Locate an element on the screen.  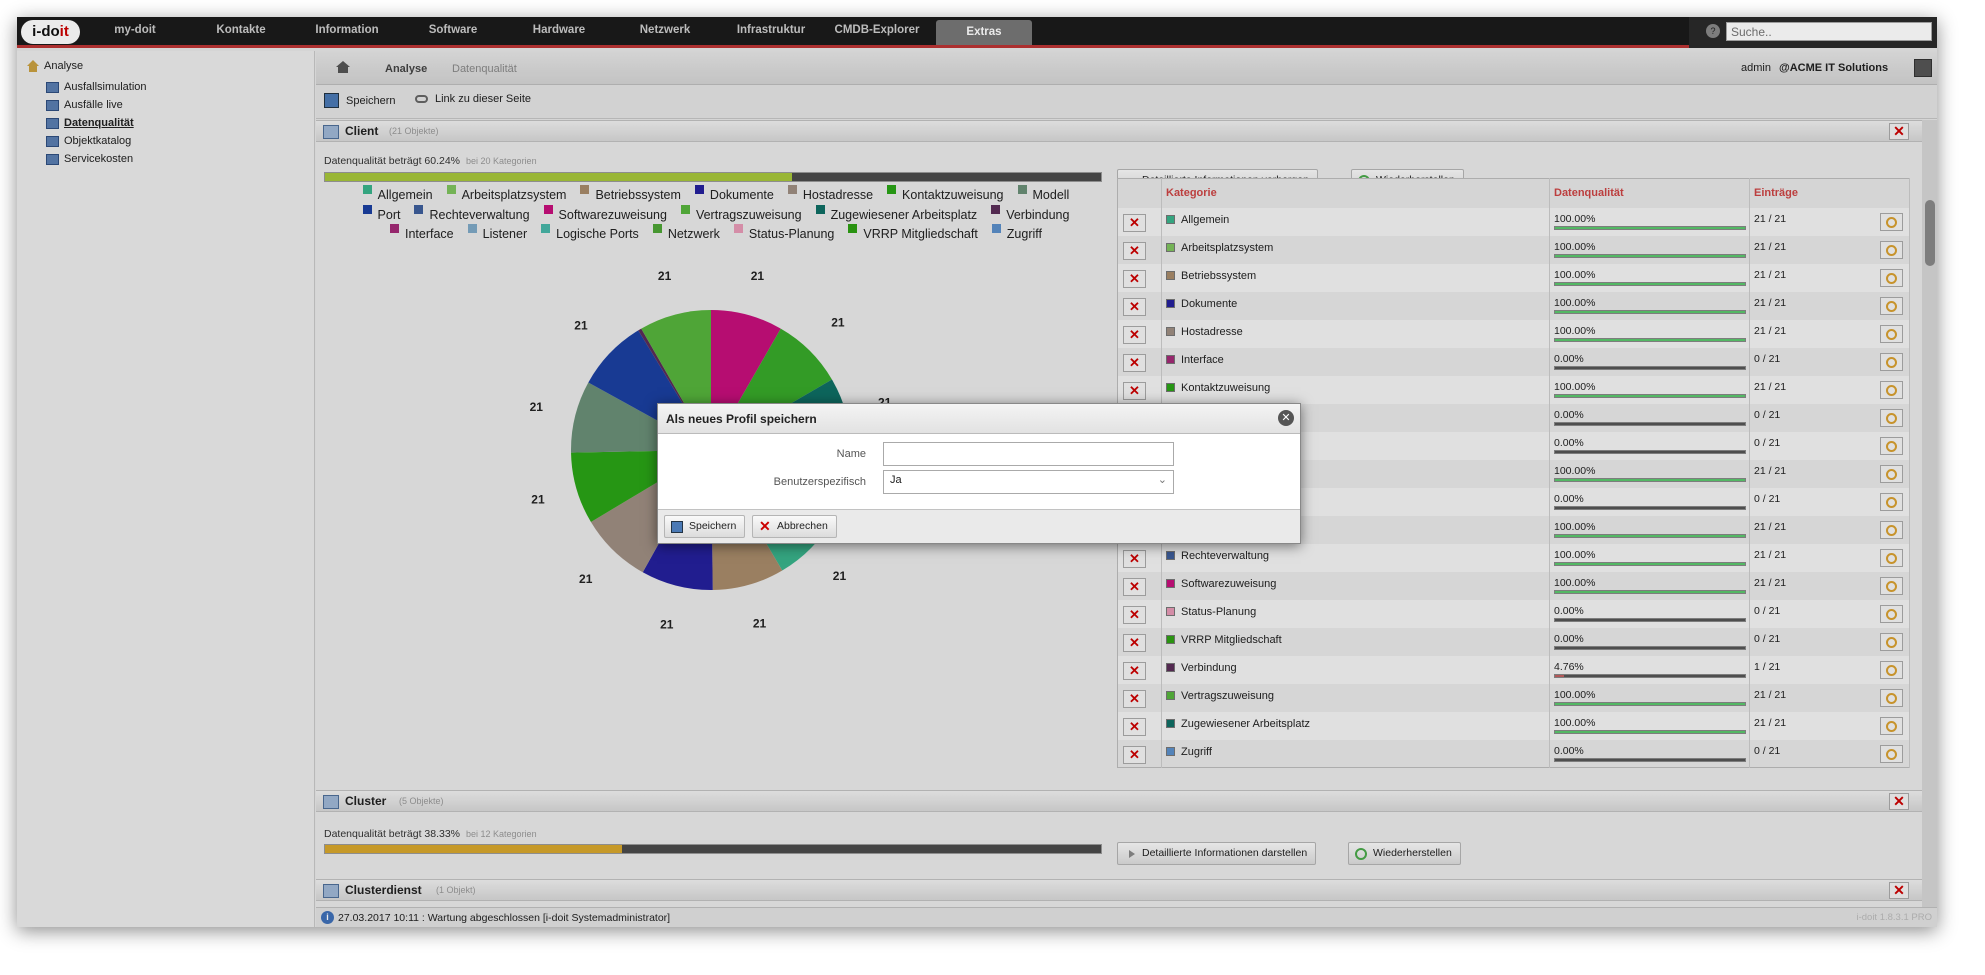
dialog-save-button: Speichern is located at coordinates (705, 526).